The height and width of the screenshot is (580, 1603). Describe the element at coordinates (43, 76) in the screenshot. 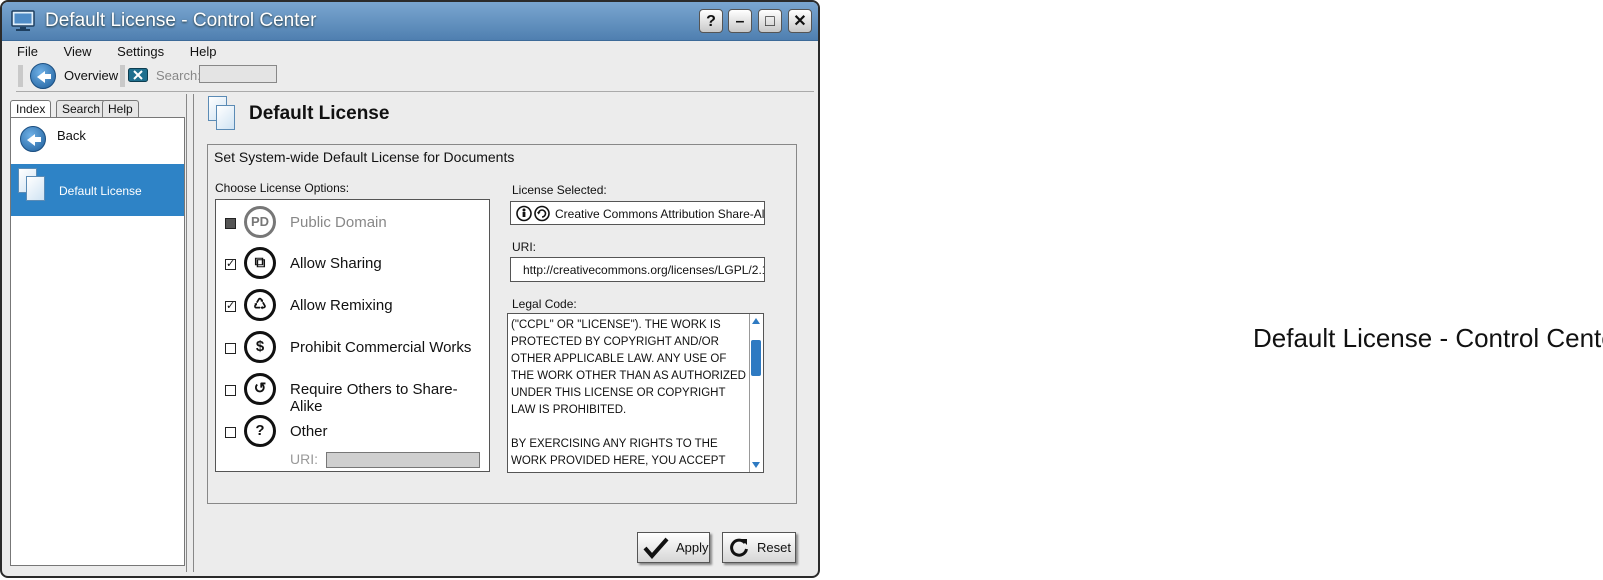

I see `overview-back-icon` at that location.